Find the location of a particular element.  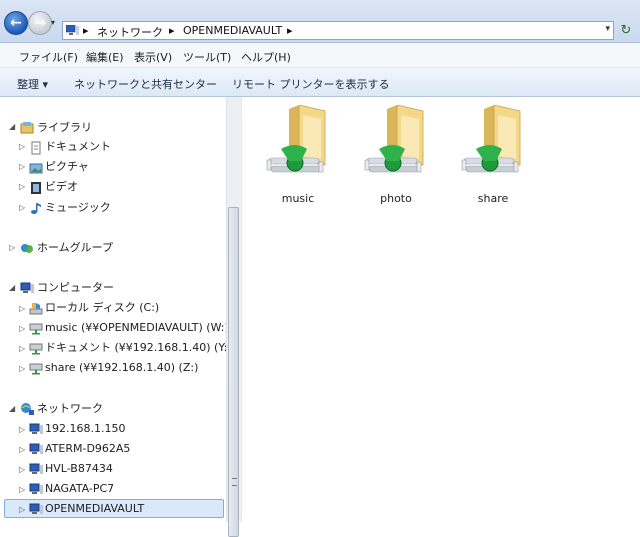

grip-icon is located at coordinates (234, 482).